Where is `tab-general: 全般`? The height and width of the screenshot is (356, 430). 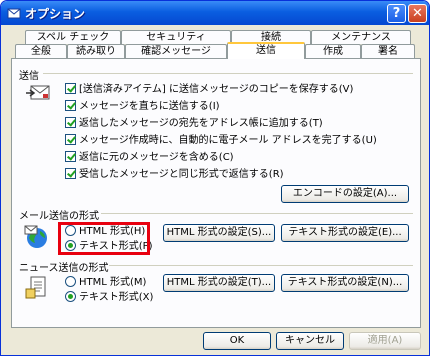
tab-general: 全般 is located at coordinates (41, 51).